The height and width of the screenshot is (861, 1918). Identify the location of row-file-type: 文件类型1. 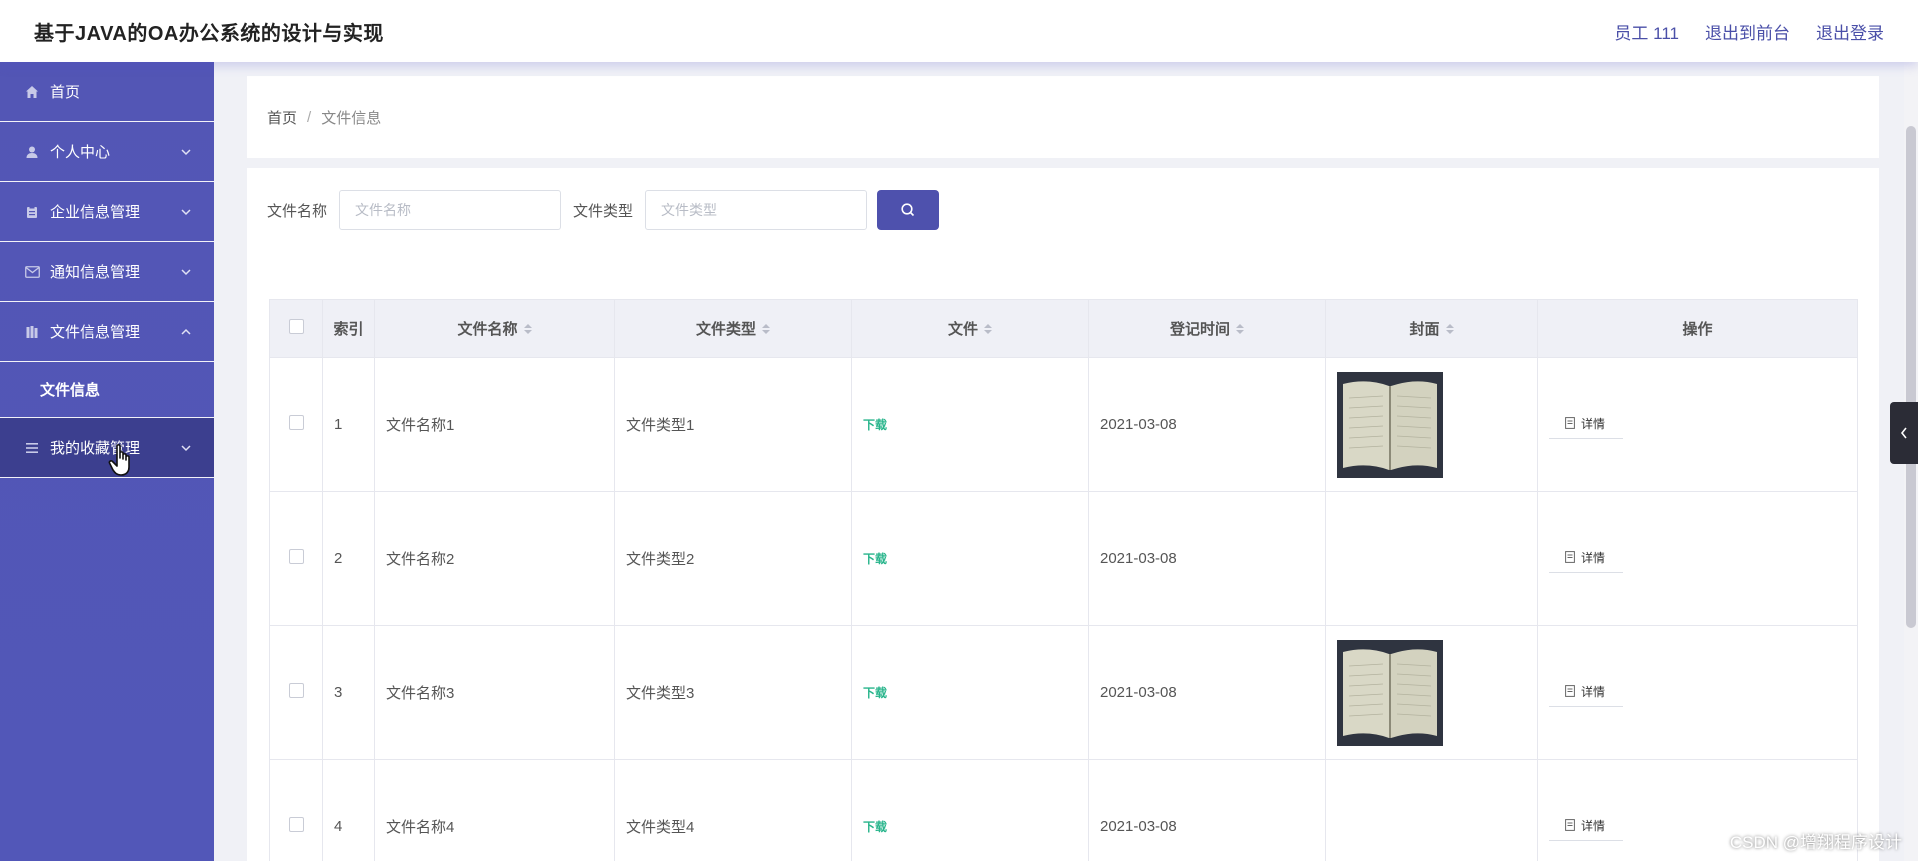
(733, 424).